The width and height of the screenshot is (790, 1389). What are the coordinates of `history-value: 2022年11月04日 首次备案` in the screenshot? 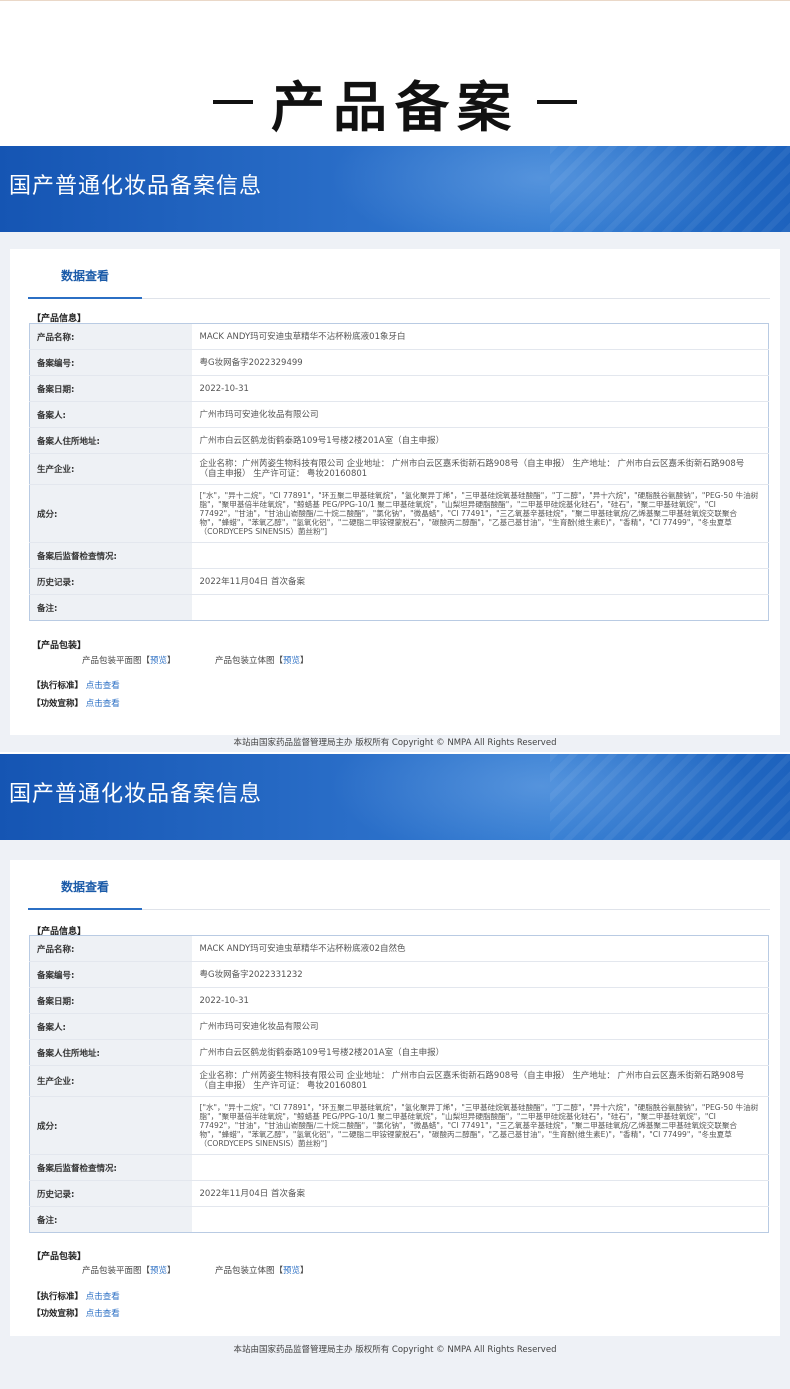 It's located at (480, 581).